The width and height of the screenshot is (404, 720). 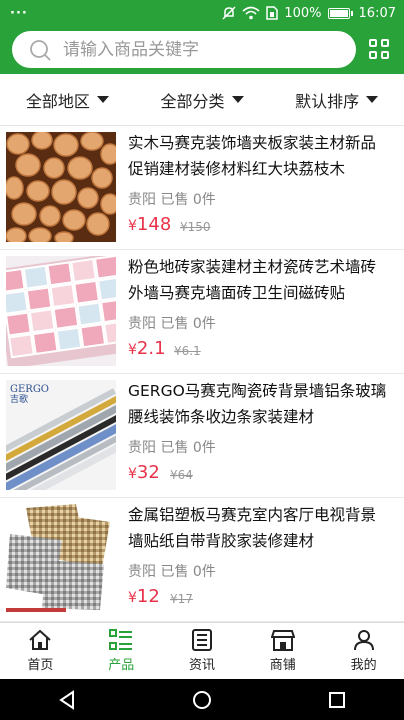 What do you see at coordinates (61, 559) in the screenshot?
I see `product-image-metal-mosaic` at bounding box center [61, 559].